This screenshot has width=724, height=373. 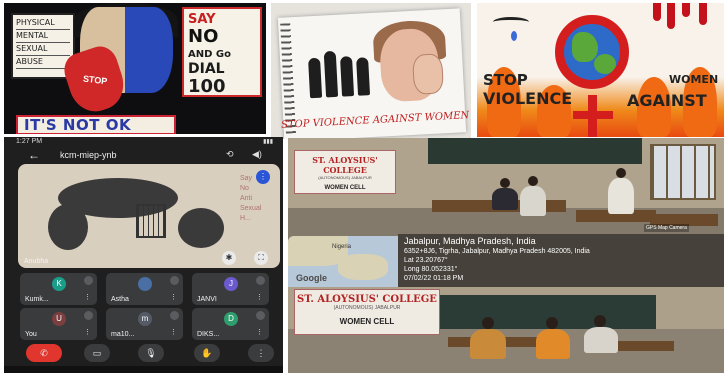 I want to click on speaker-icon: ◀), so click(x=257, y=154).